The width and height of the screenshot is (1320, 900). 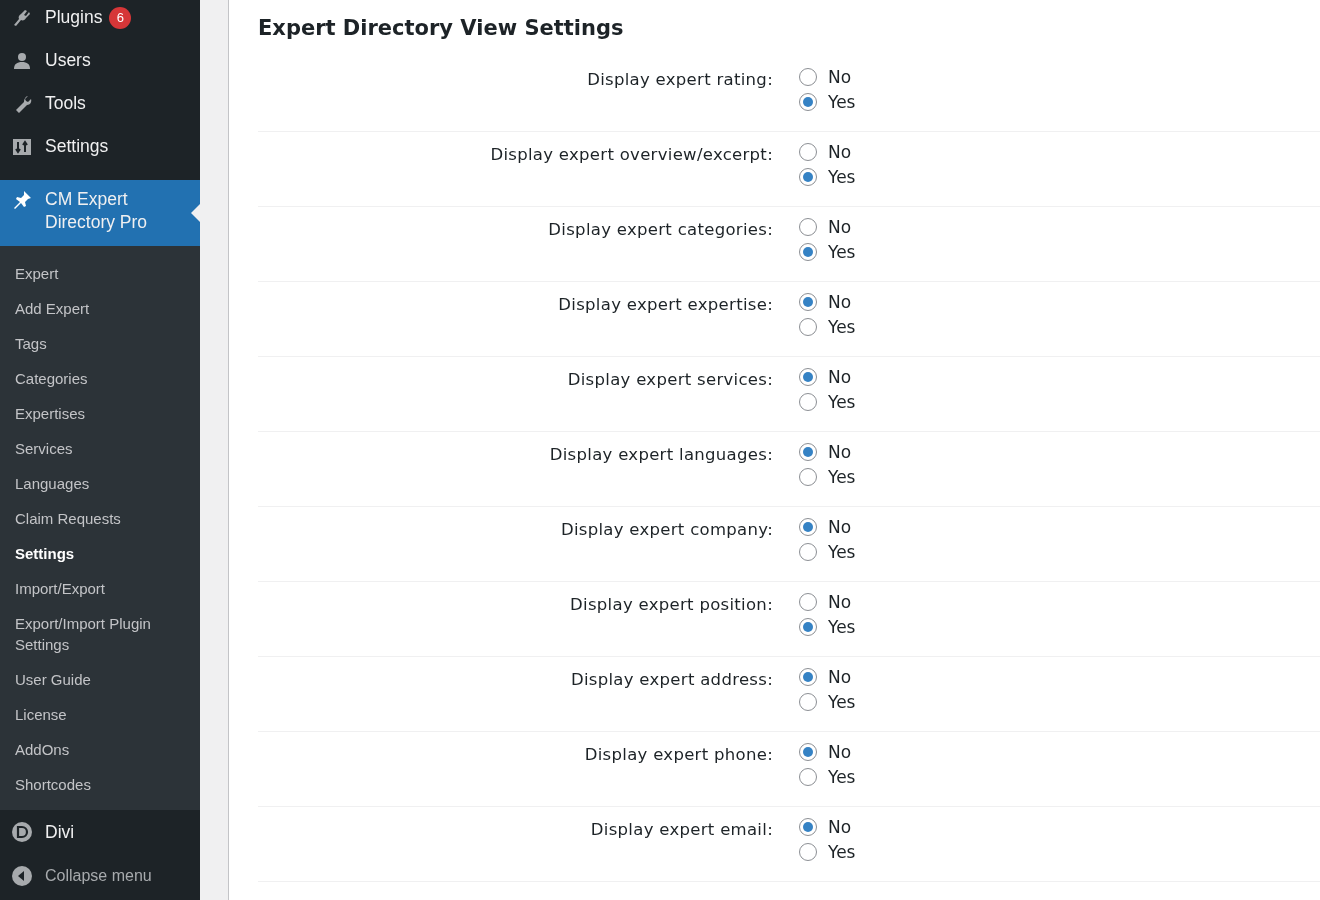 I want to click on setting-label: Display expert phone:, so click(x=678, y=755).